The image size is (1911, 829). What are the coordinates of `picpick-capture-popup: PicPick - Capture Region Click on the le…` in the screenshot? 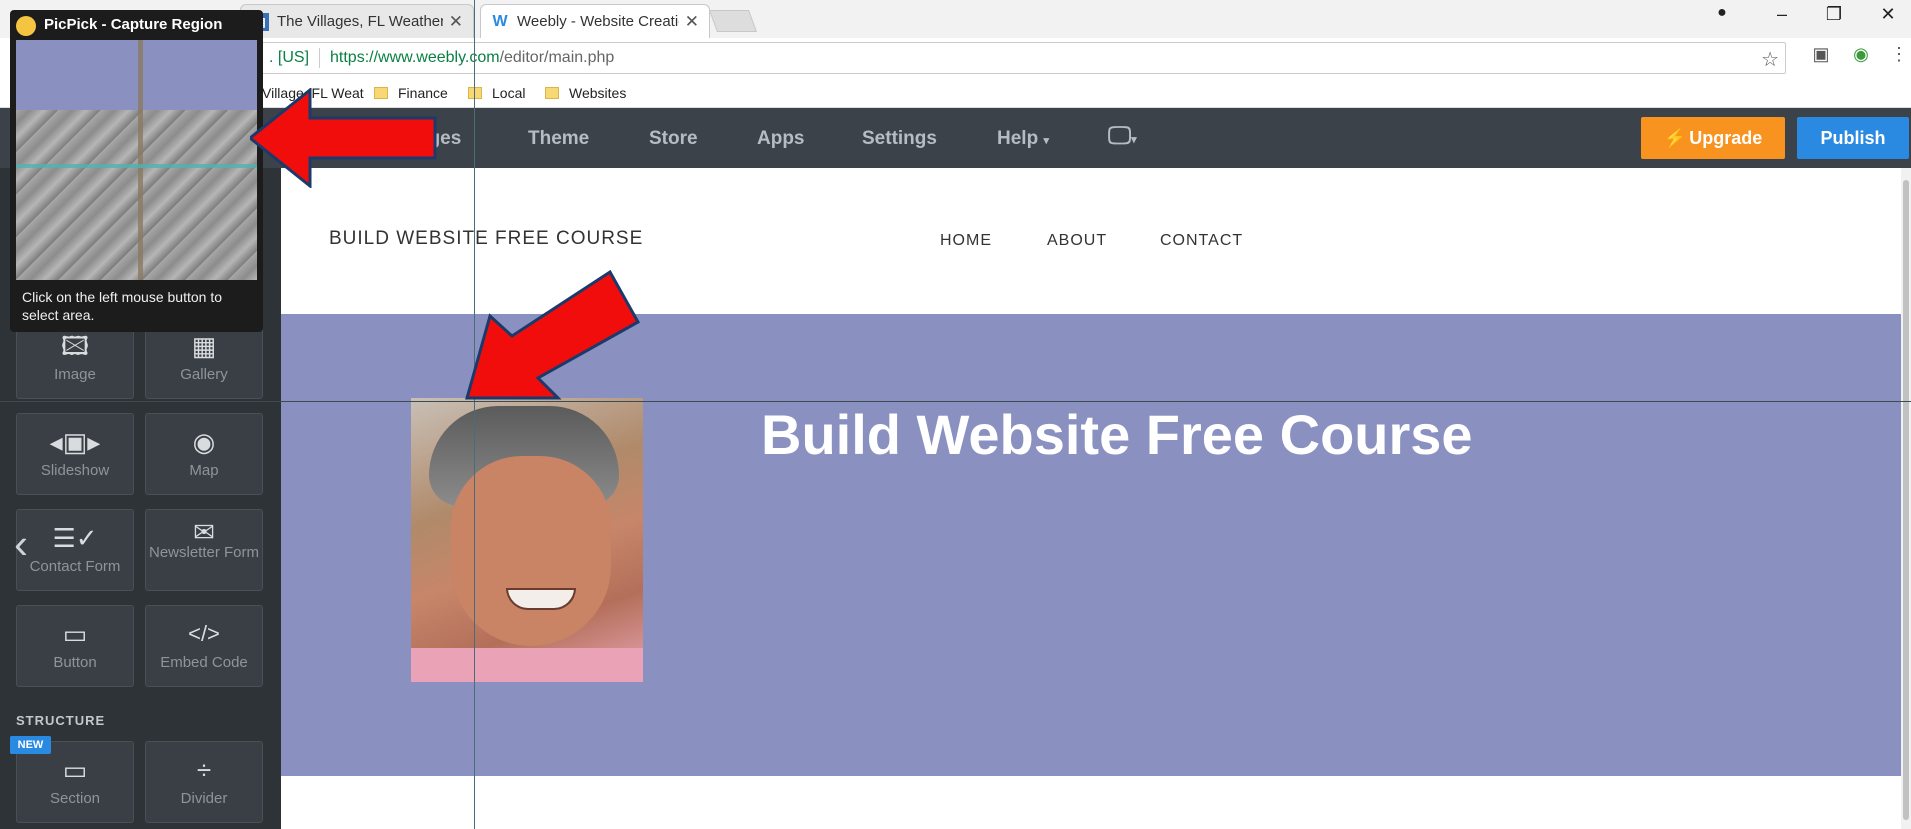 It's located at (136, 171).